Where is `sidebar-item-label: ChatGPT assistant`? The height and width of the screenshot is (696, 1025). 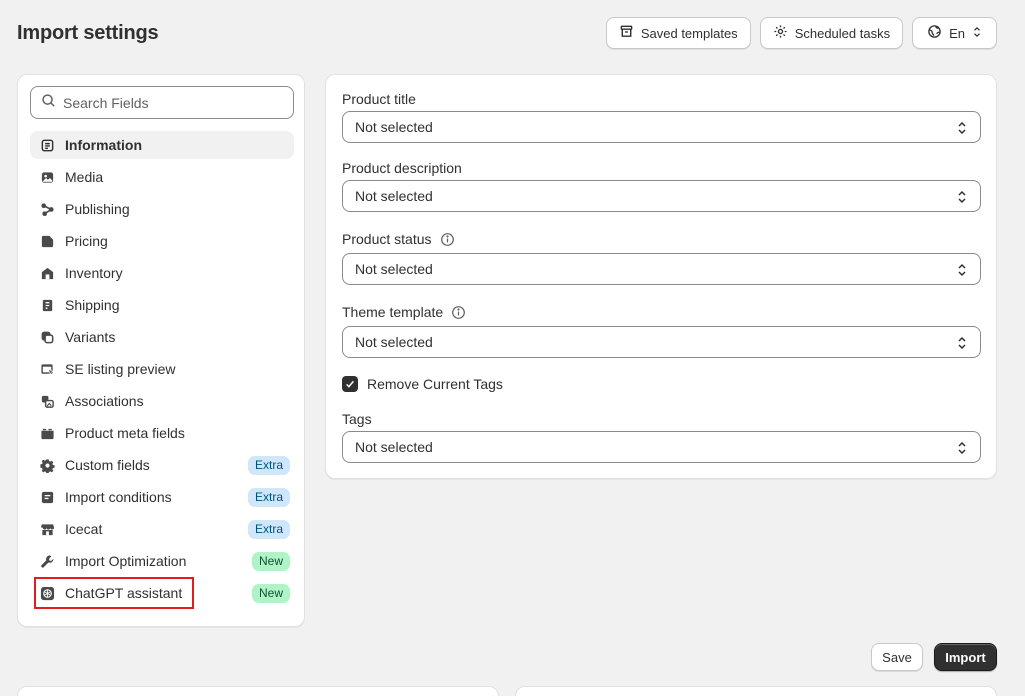
sidebar-item-label: ChatGPT assistant is located at coordinates (124, 593).